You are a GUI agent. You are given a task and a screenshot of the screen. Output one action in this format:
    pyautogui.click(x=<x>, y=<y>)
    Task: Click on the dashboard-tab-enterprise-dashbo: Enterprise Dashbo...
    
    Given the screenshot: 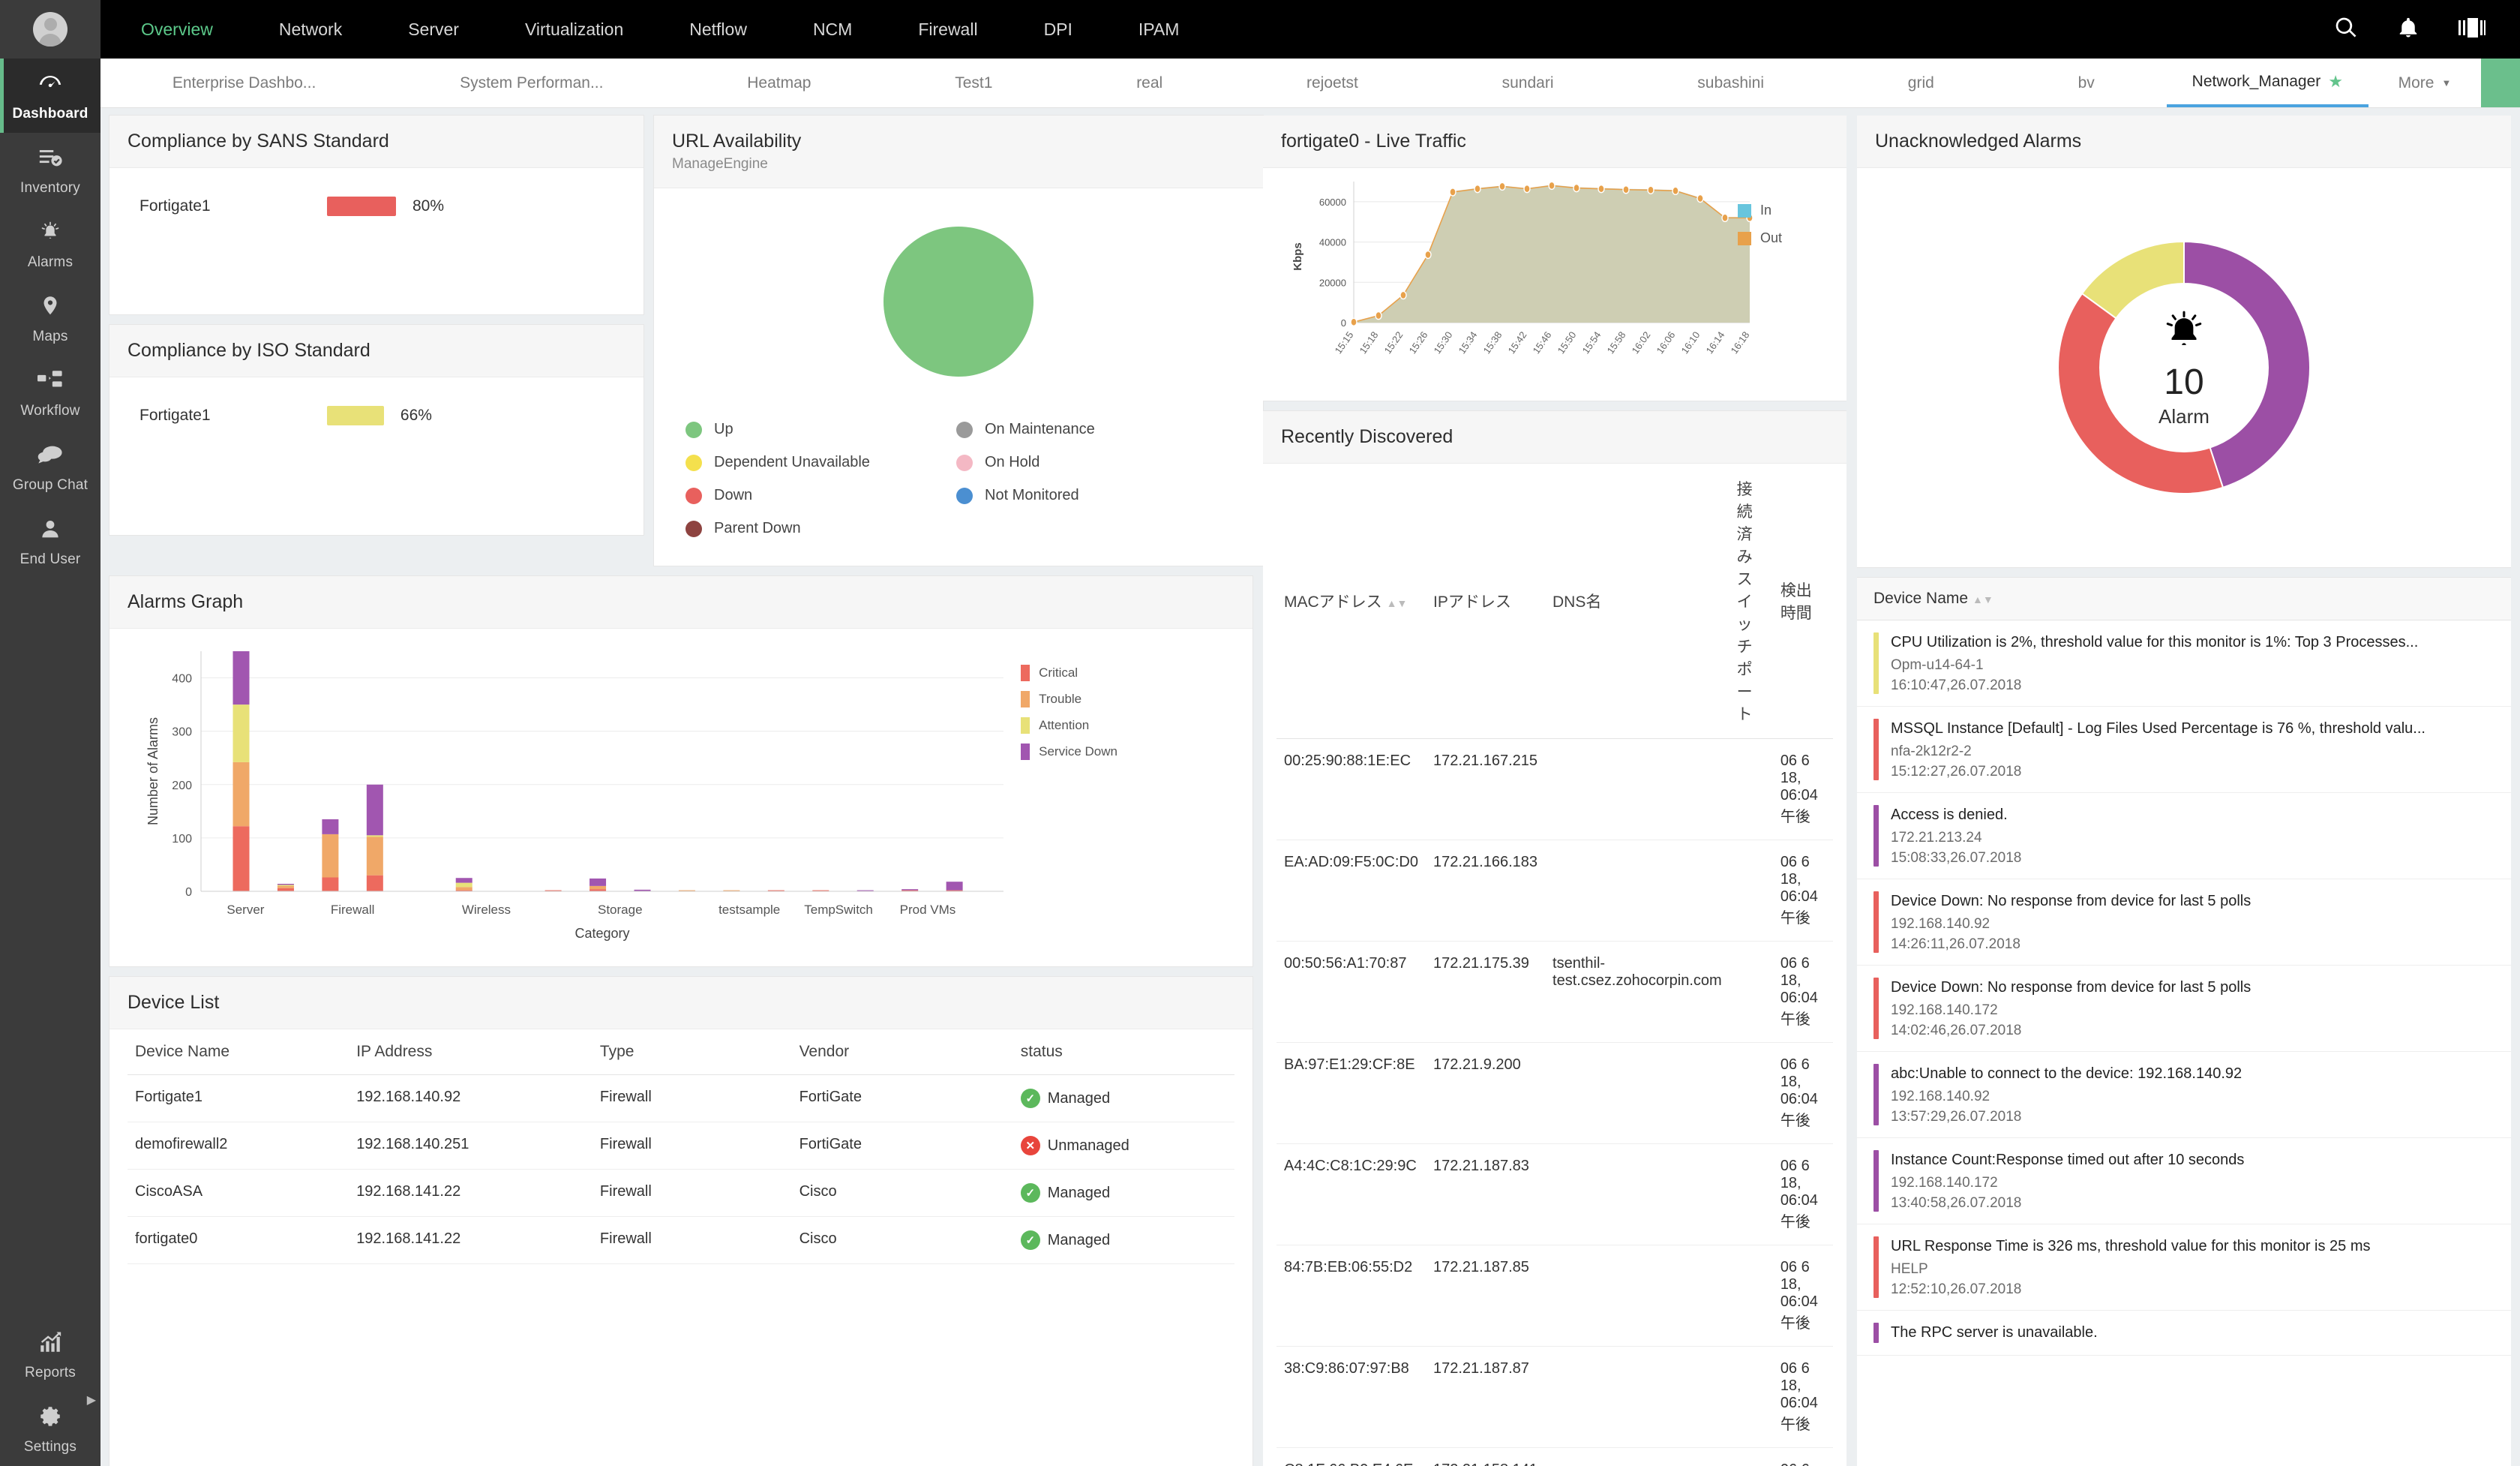 What is the action you would take?
    pyautogui.click(x=244, y=83)
    